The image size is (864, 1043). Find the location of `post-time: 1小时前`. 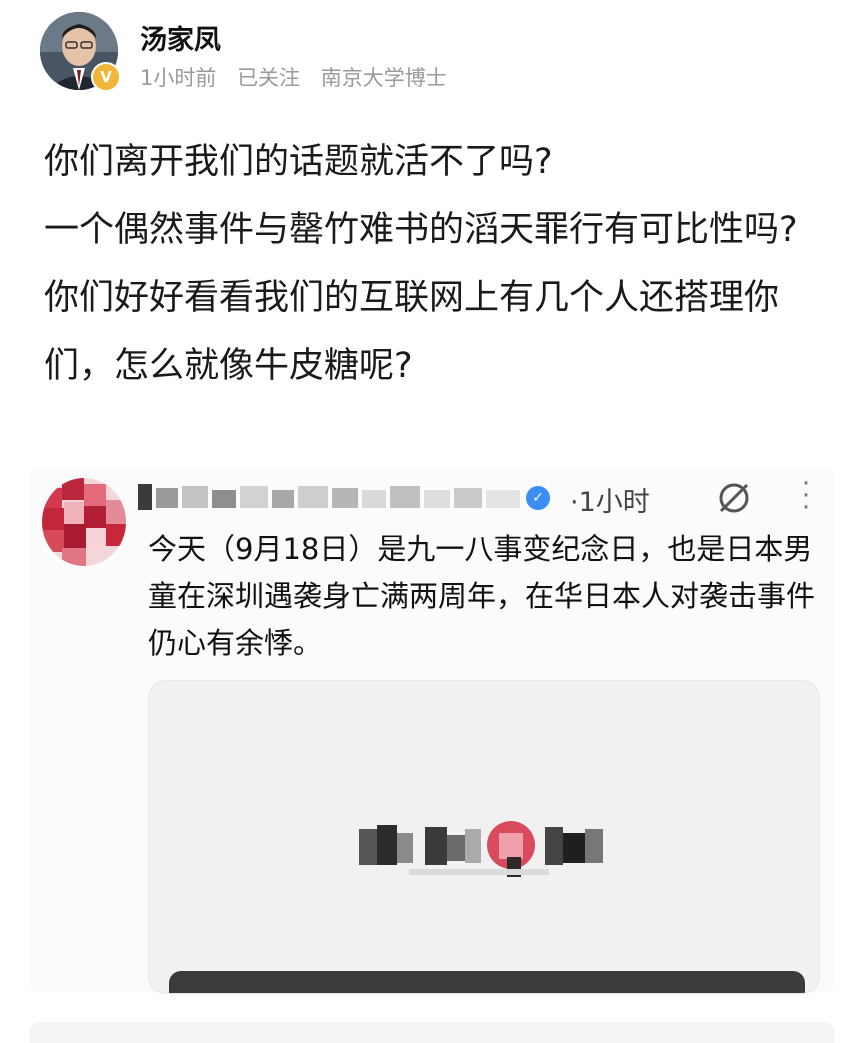

post-time: 1小时前 is located at coordinates (178, 78).